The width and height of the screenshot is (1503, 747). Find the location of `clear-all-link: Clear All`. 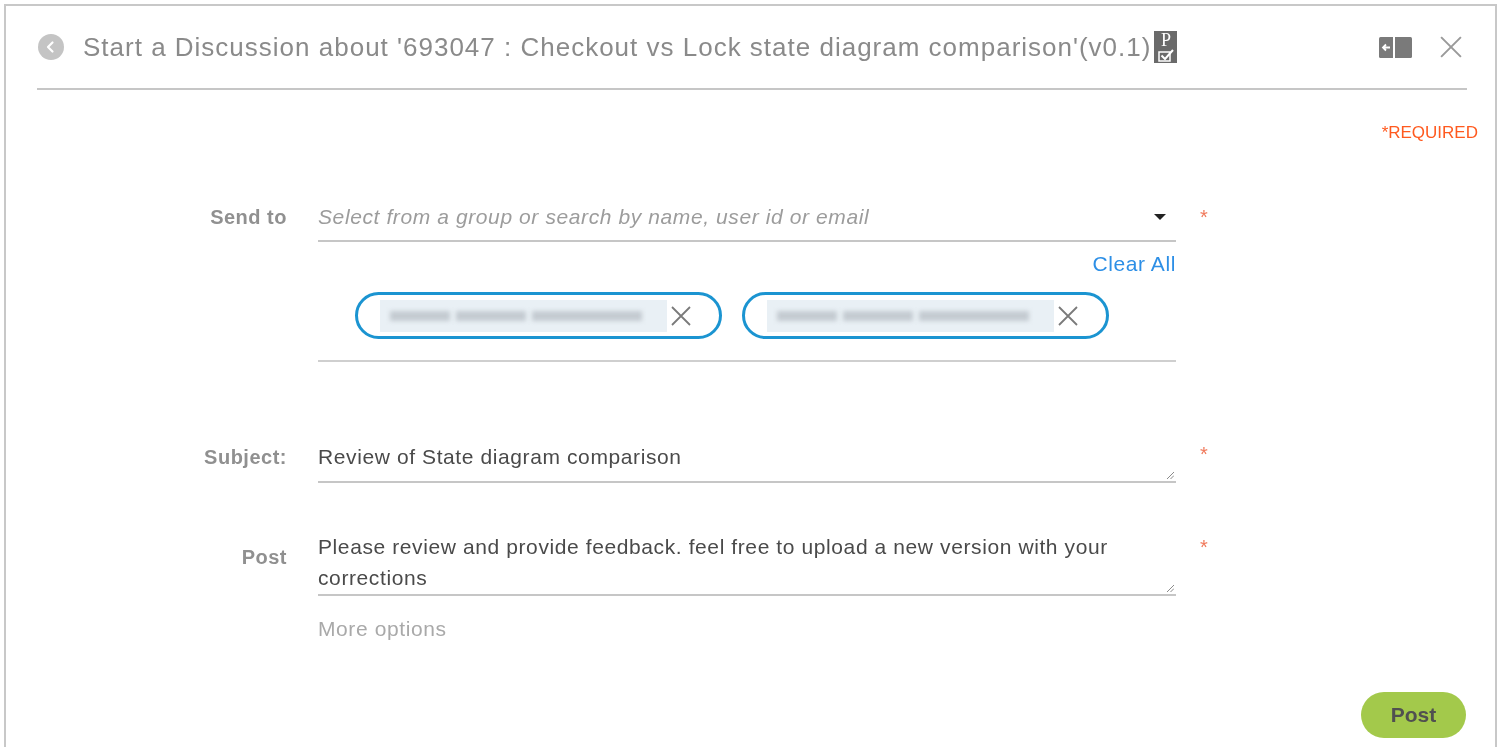

clear-all-link: Clear All is located at coordinates (1134, 264).